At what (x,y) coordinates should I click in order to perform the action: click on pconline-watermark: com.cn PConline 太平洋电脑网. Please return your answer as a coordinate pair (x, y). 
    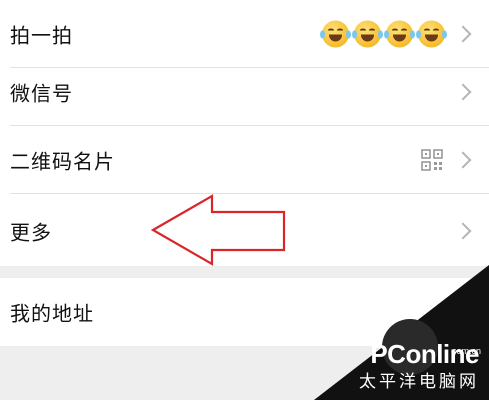
    Looking at the image, I should click on (401, 332).